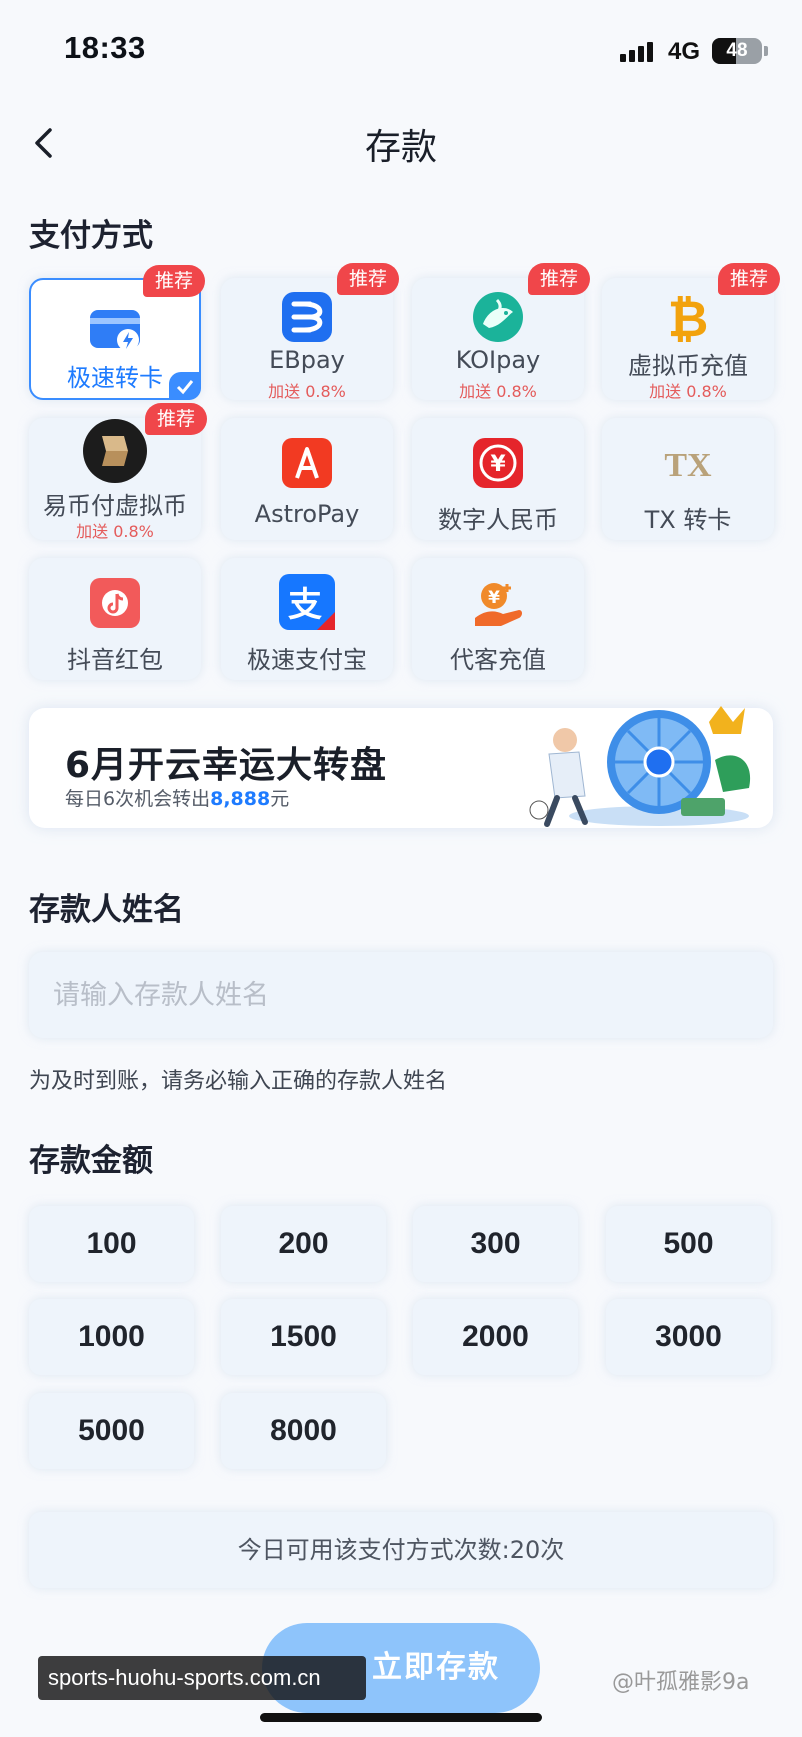  I want to click on lucky-wheel-illustration, so click(640, 766).